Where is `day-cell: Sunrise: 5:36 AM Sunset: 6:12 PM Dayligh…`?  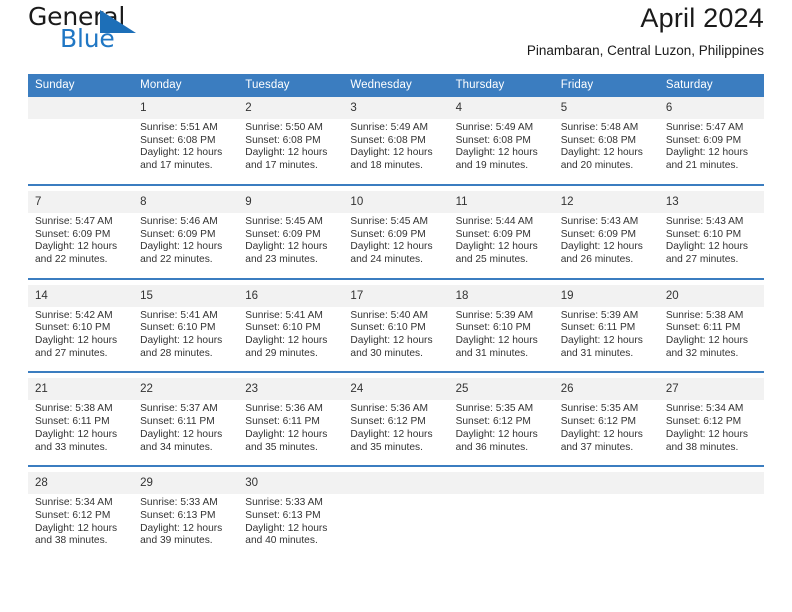
day-cell: Sunrise: 5:36 AM Sunset: 6:12 PM Dayligh… is located at coordinates (396, 434).